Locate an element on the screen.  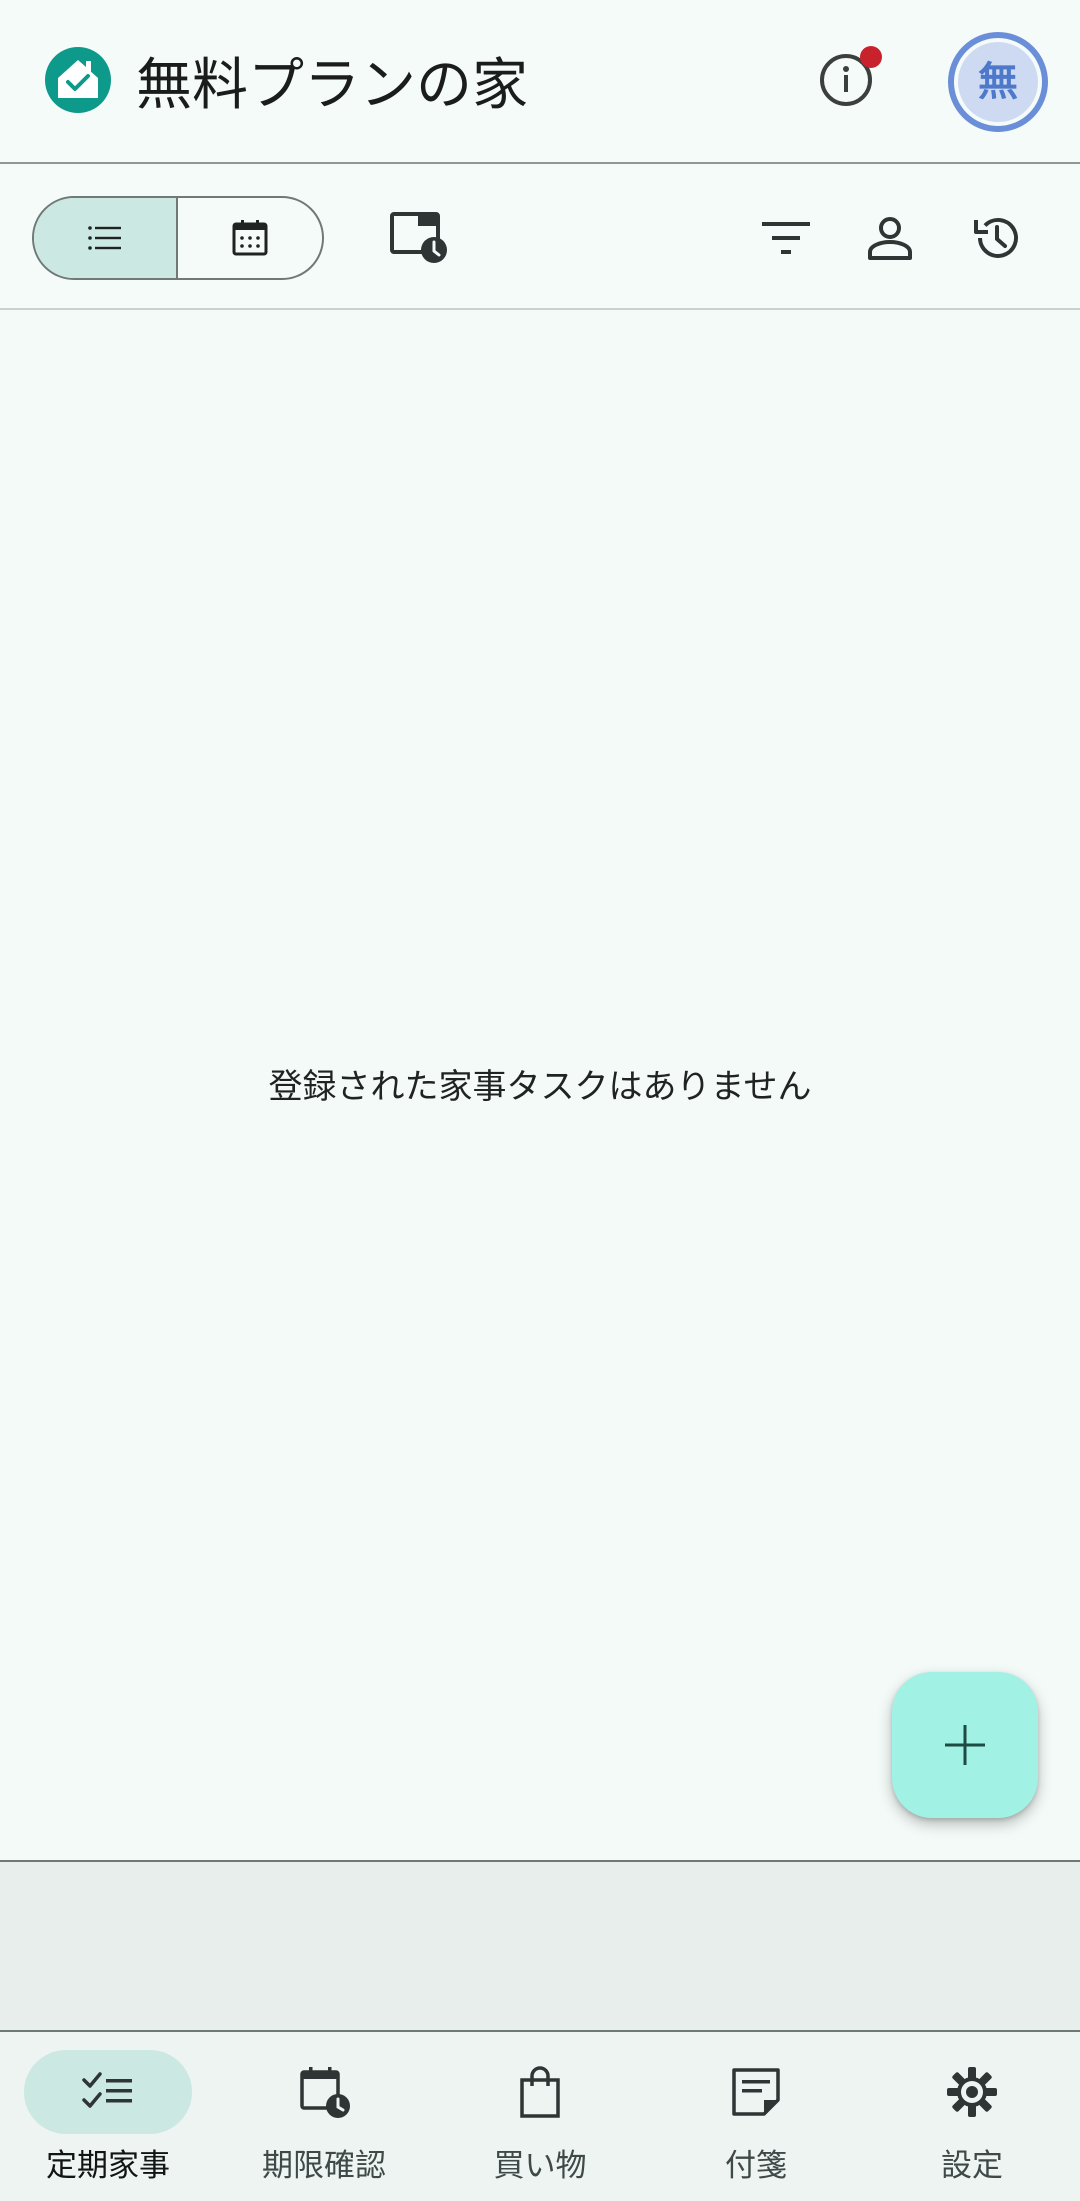
checklist-icon is located at coordinates (107, 2090).